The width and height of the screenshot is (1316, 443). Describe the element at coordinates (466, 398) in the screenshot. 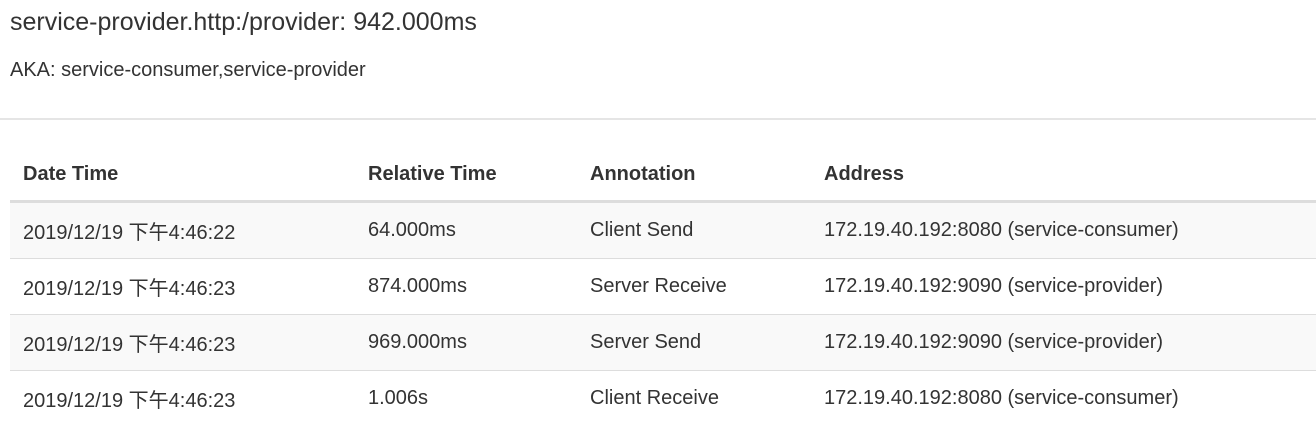

I see `cell-relative-time: 1.006s` at that location.